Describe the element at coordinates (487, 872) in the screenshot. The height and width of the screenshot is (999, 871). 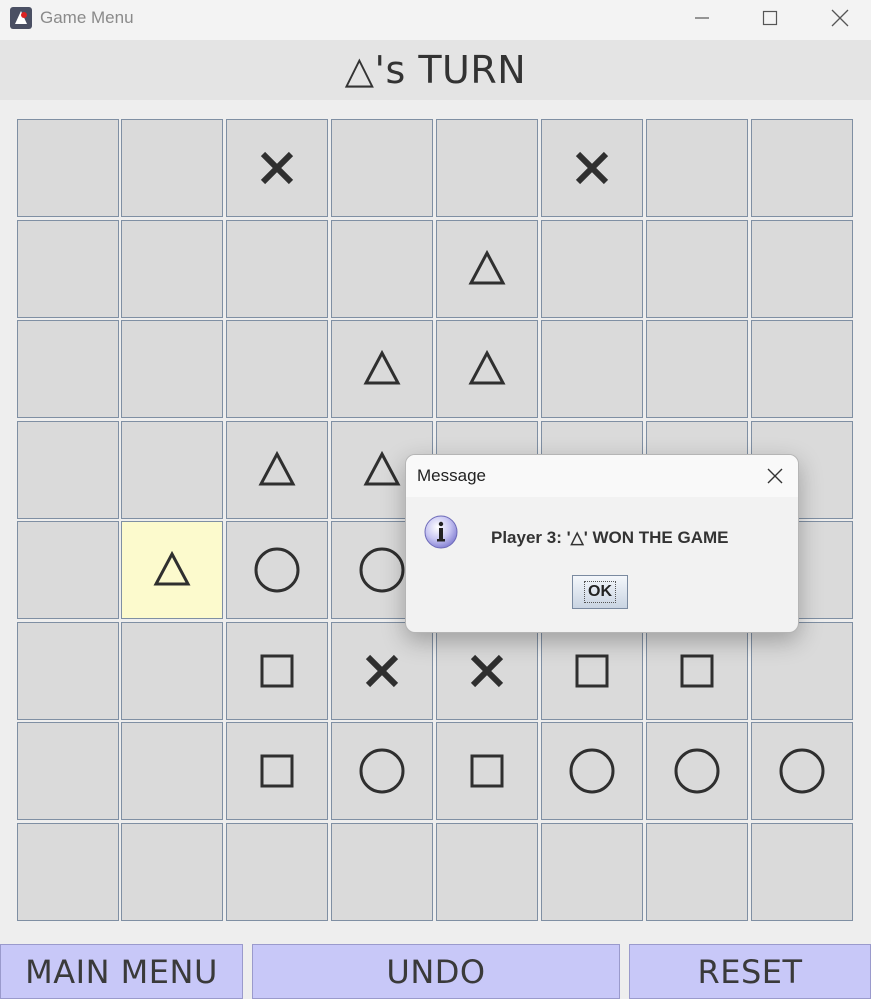
I see `board-cell-r7-c4` at that location.